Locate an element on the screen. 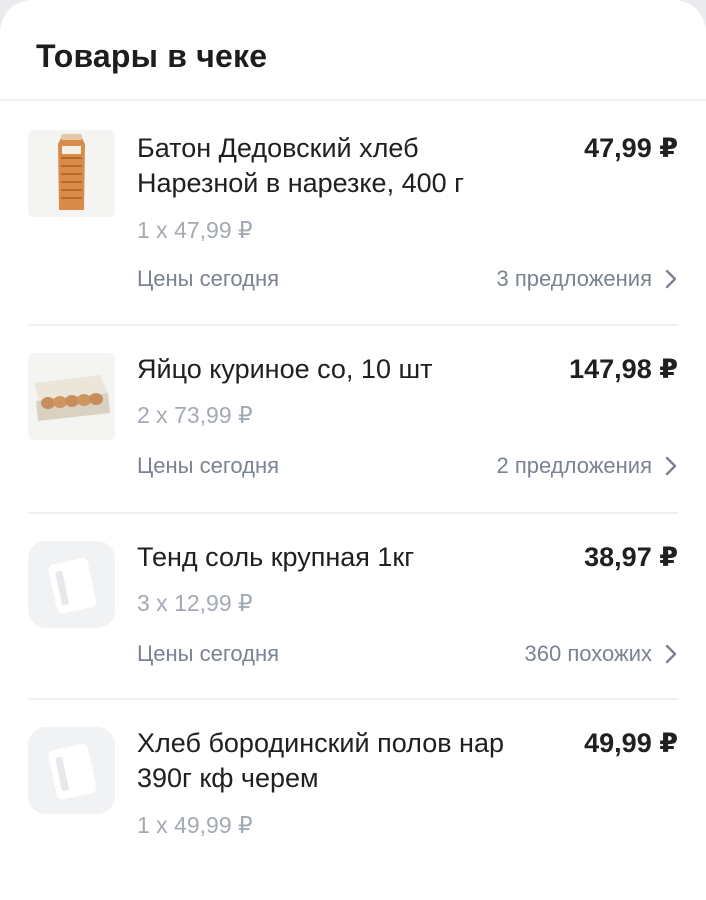  item-total-price: 47,99 ₽ is located at coordinates (631, 148).